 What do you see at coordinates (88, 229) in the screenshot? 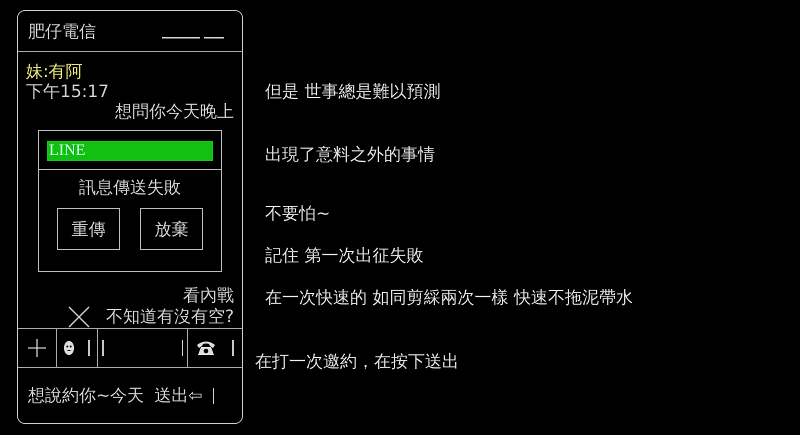
I see `dialog-button: 重傳` at bounding box center [88, 229].